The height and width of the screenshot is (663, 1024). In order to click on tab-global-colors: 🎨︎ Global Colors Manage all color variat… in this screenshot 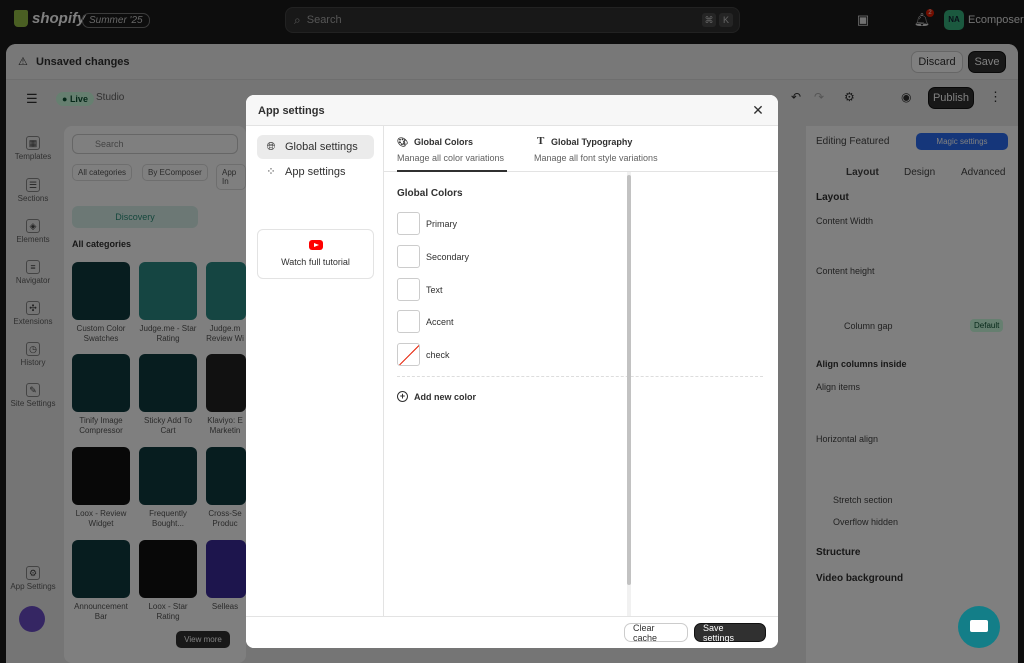, I will do `click(457, 149)`.